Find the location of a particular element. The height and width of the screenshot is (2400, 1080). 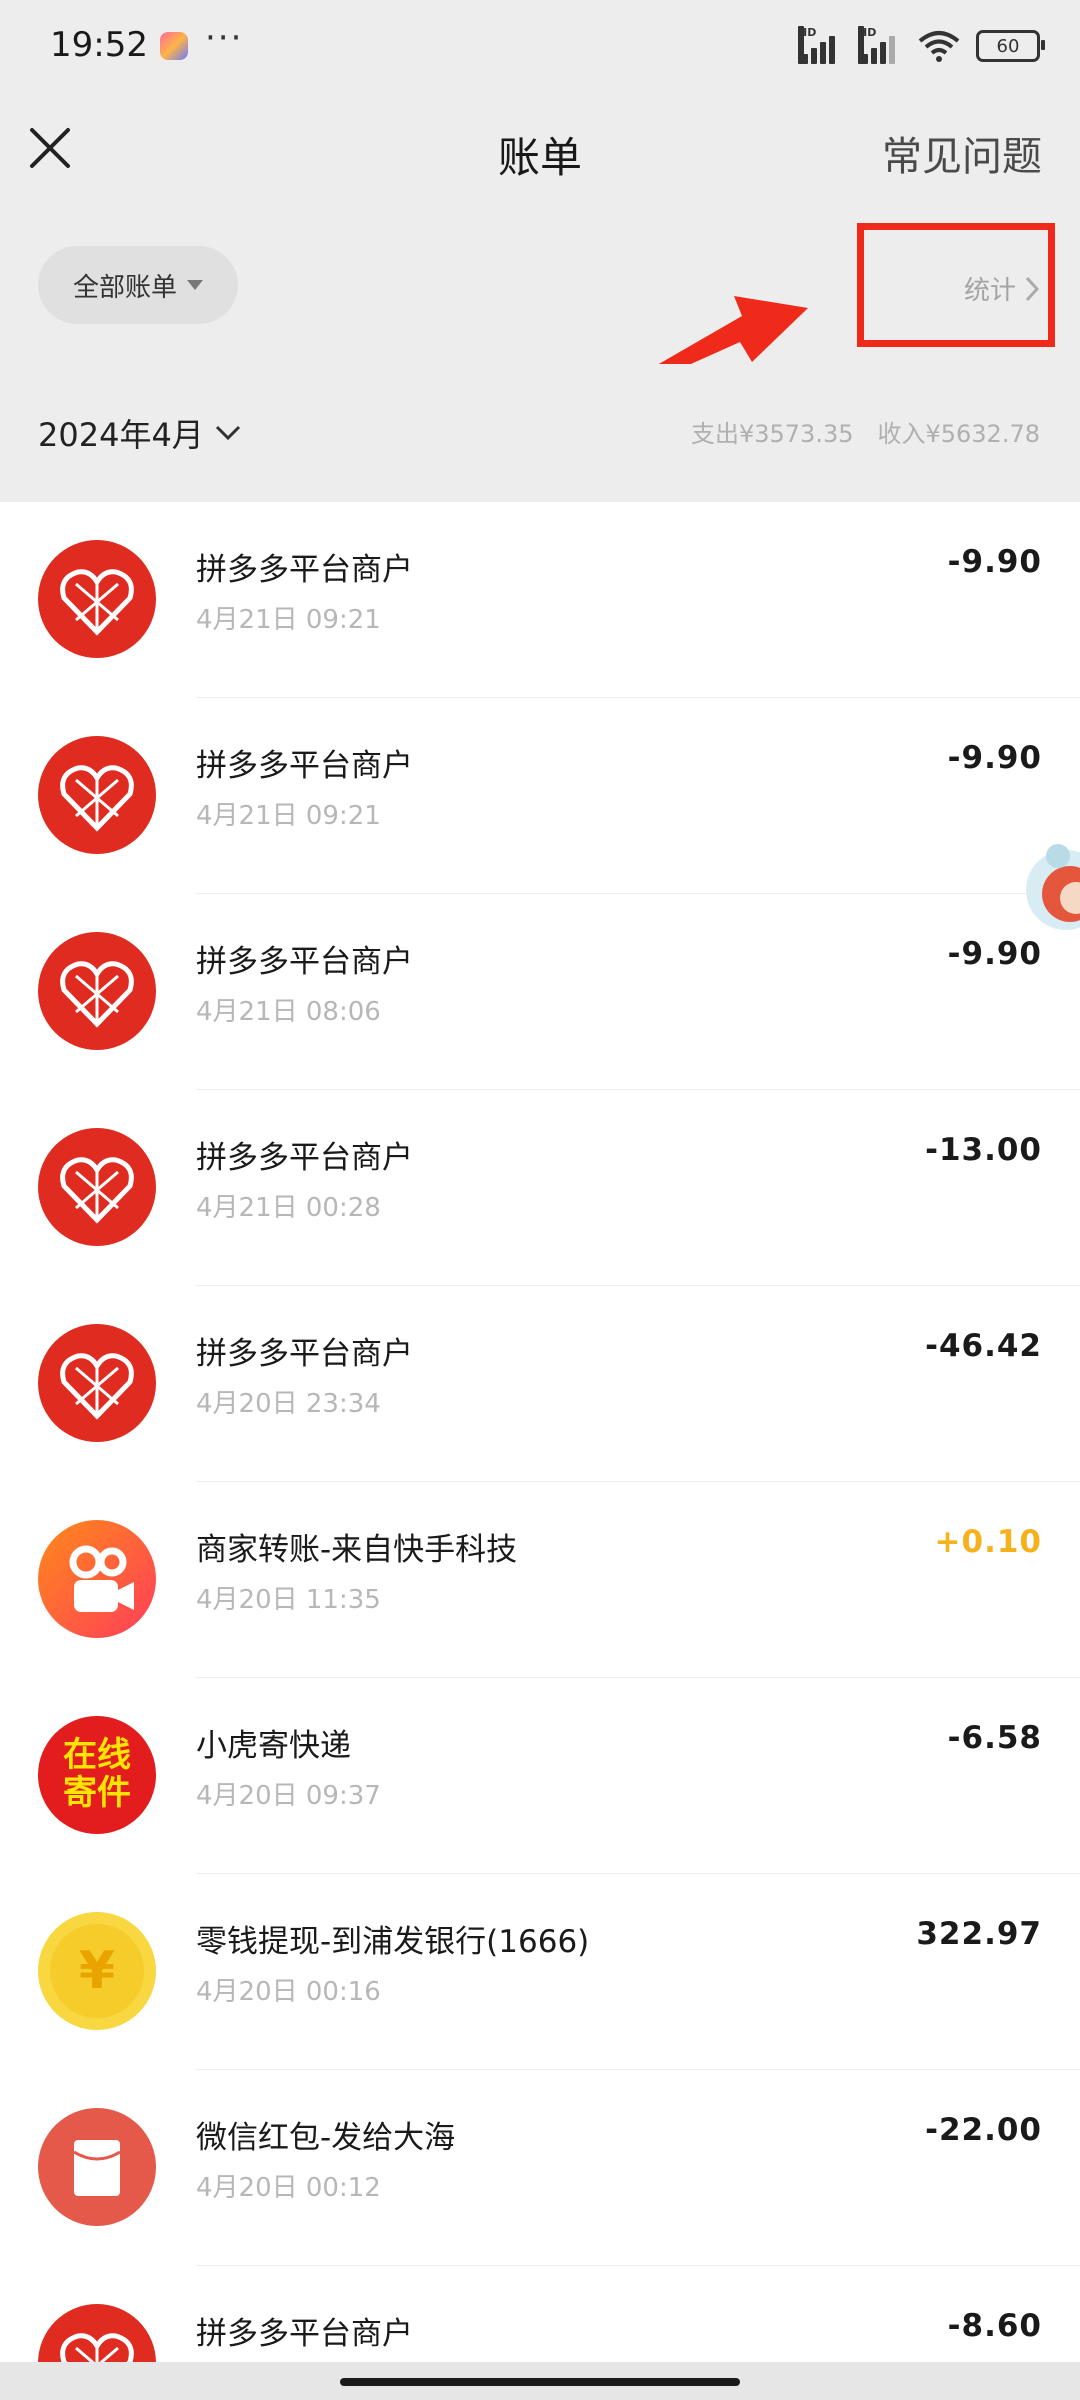

transaction-time: 4月20日 23:34 is located at coordinates (288, 1404).